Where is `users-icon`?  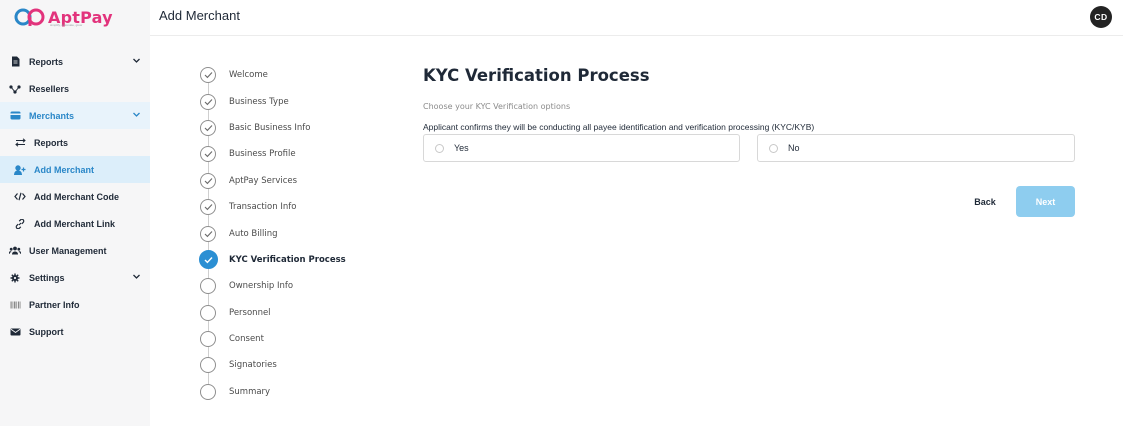 users-icon is located at coordinates (15, 251).